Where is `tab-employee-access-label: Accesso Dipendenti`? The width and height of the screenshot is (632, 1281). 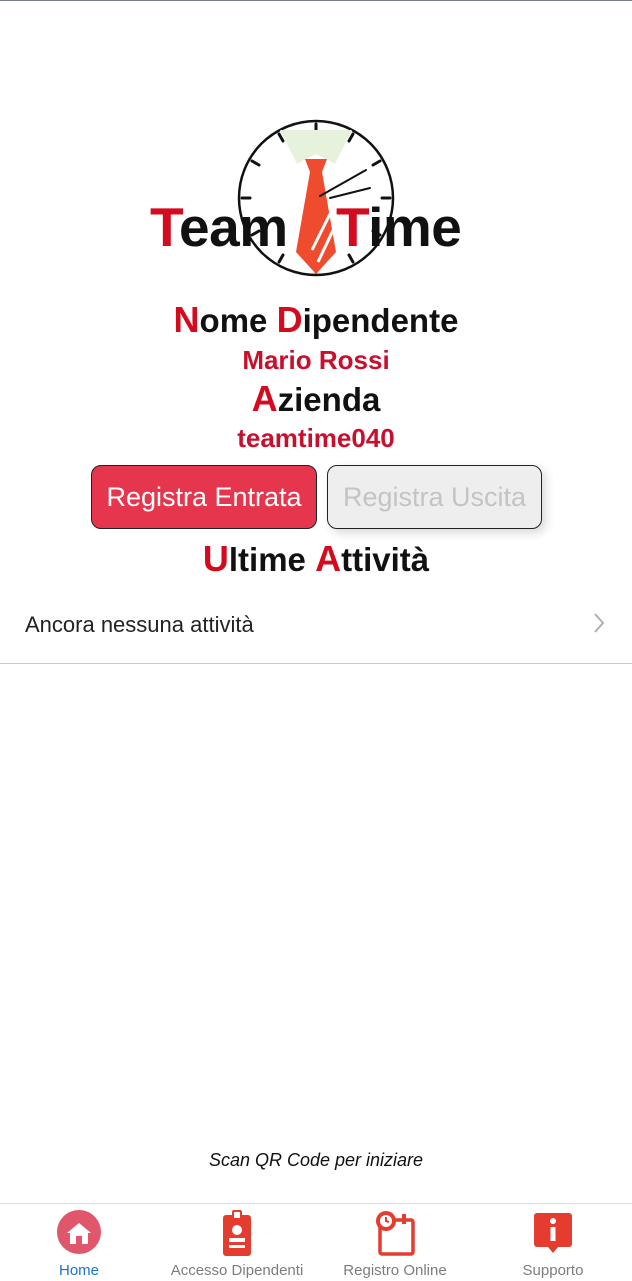 tab-employee-access-label: Accesso Dipendenti is located at coordinates (237, 1270).